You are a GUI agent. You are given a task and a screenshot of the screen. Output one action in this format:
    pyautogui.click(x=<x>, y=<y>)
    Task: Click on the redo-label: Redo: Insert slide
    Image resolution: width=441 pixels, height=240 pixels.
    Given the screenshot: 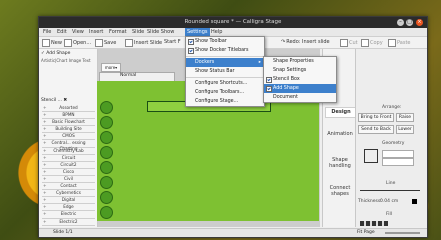 What is the action you would take?
    pyautogui.click(x=308, y=42)
    